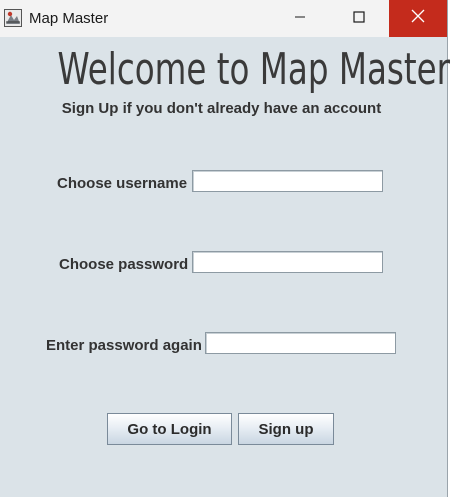 The width and height of the screenshot is (451, 497). What do you see at coordinates (124, 345) in the screenshot?
I see `confirm-password-label: Enter password again` at bounding box center [124, 345].